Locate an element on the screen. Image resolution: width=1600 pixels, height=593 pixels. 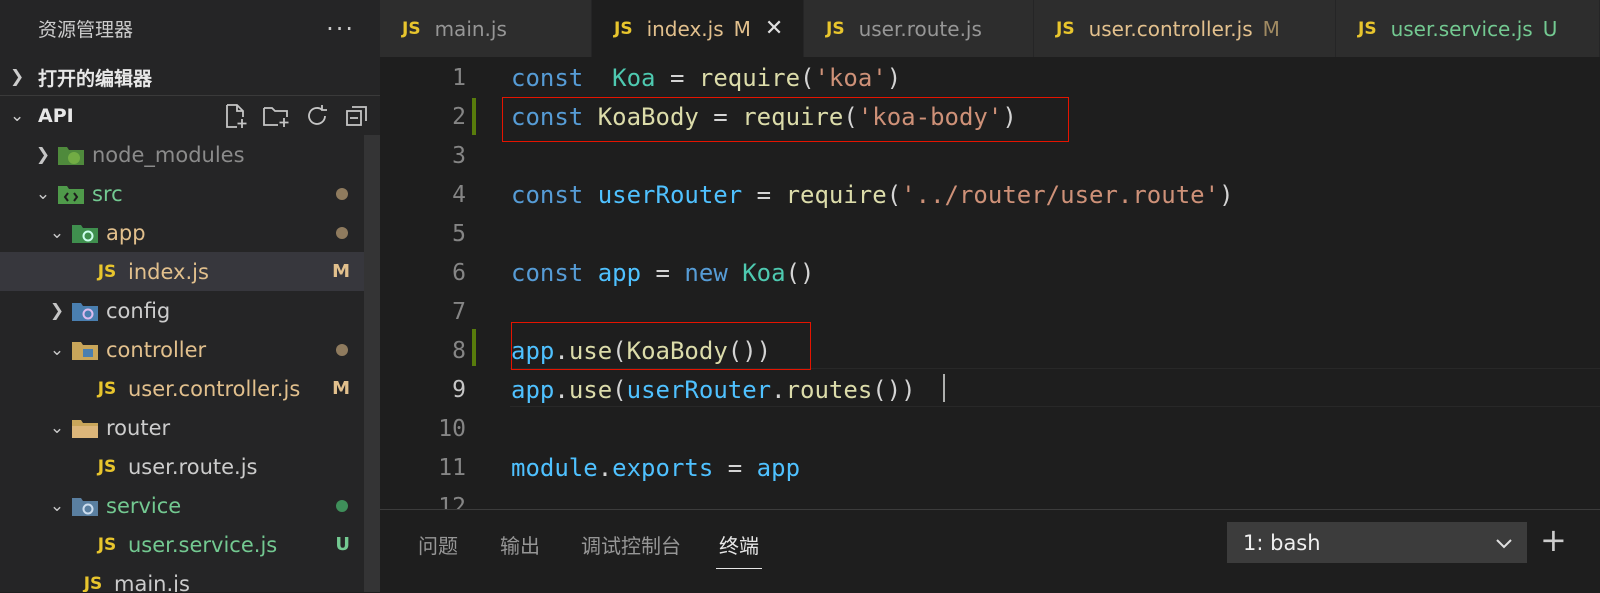
new-file-icon is located at coordinates (235, 116).